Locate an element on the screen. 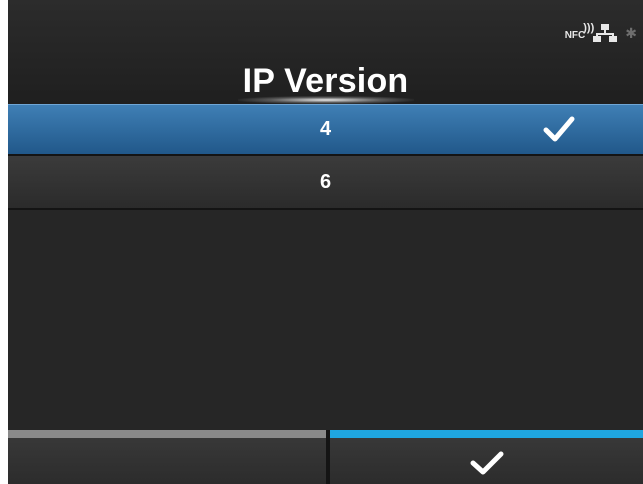  softkey-right-indicator is located at coordinates (486, 434).